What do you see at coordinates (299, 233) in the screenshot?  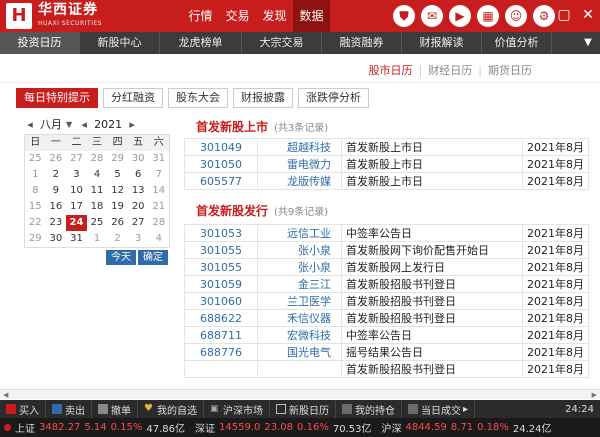 I see `stock-name: 远信工业` at bounding box center [299, 233].